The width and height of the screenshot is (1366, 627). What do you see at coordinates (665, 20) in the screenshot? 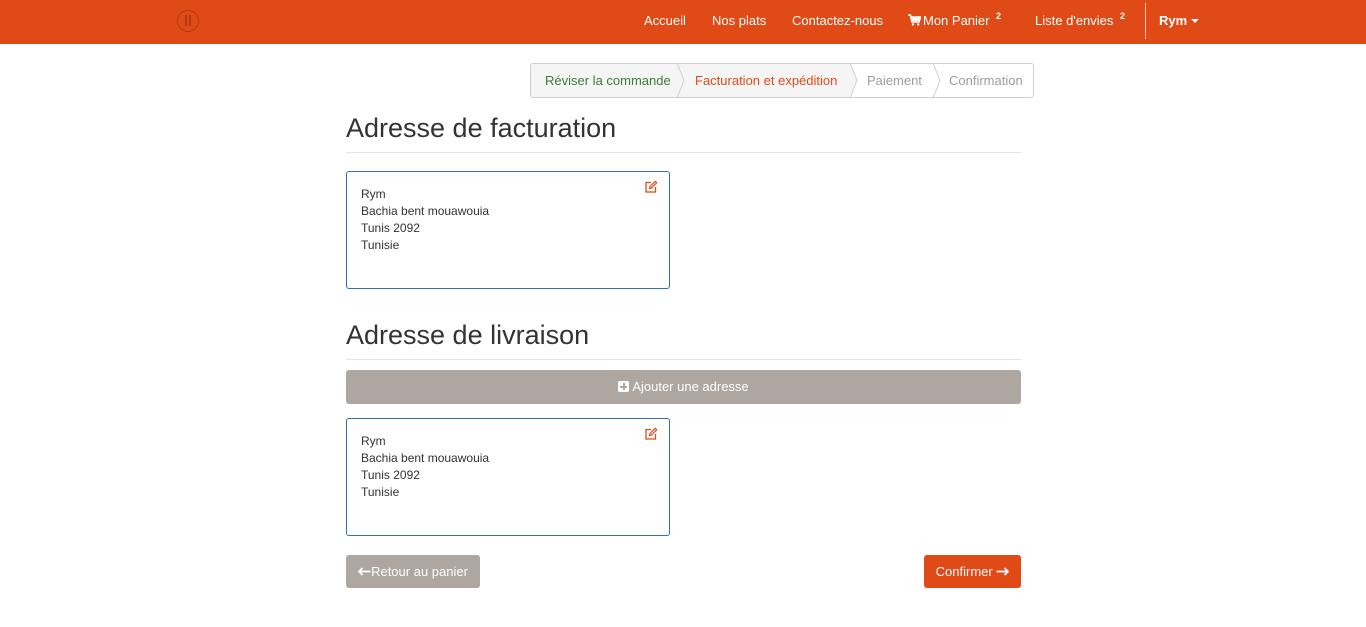
I see `nav-home-link: Accueil` at bounding box center [665, 20].